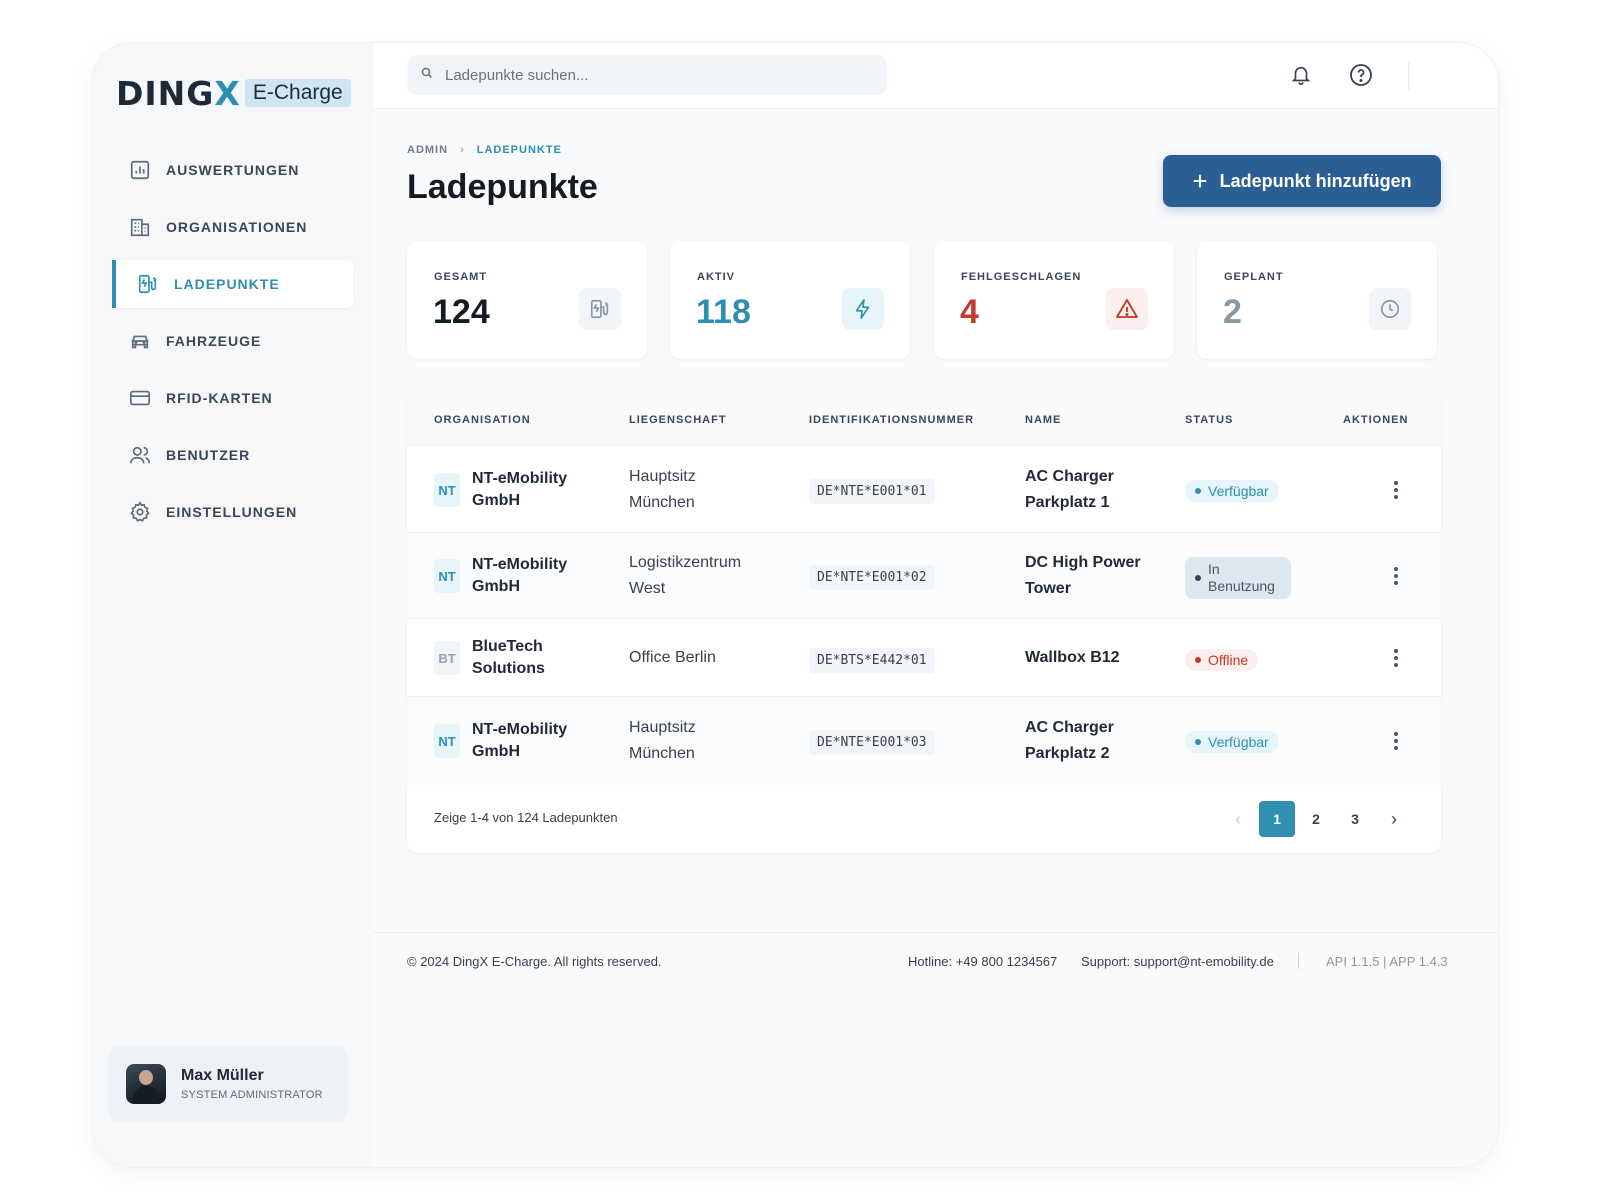 The image size is (1600, 1200). Describe the element at coordinates (447, 658) in the screenshot. I see `org-badge: BT` at that location.